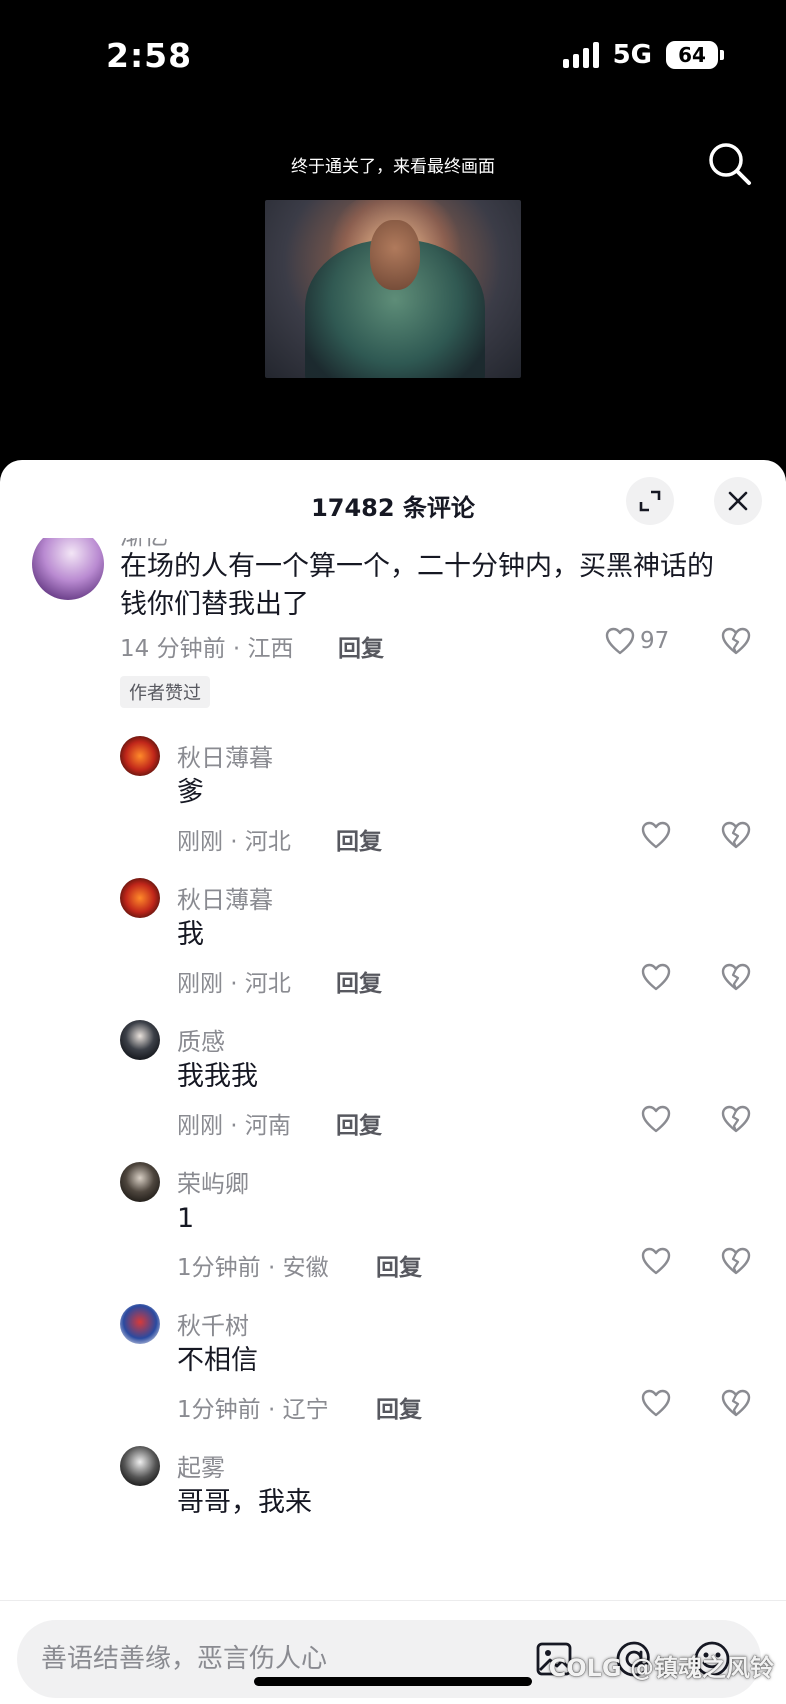 Image resolution: width=786 pixels, height=1704 pixels. I want to click on expand-icon, so click(650, 501).